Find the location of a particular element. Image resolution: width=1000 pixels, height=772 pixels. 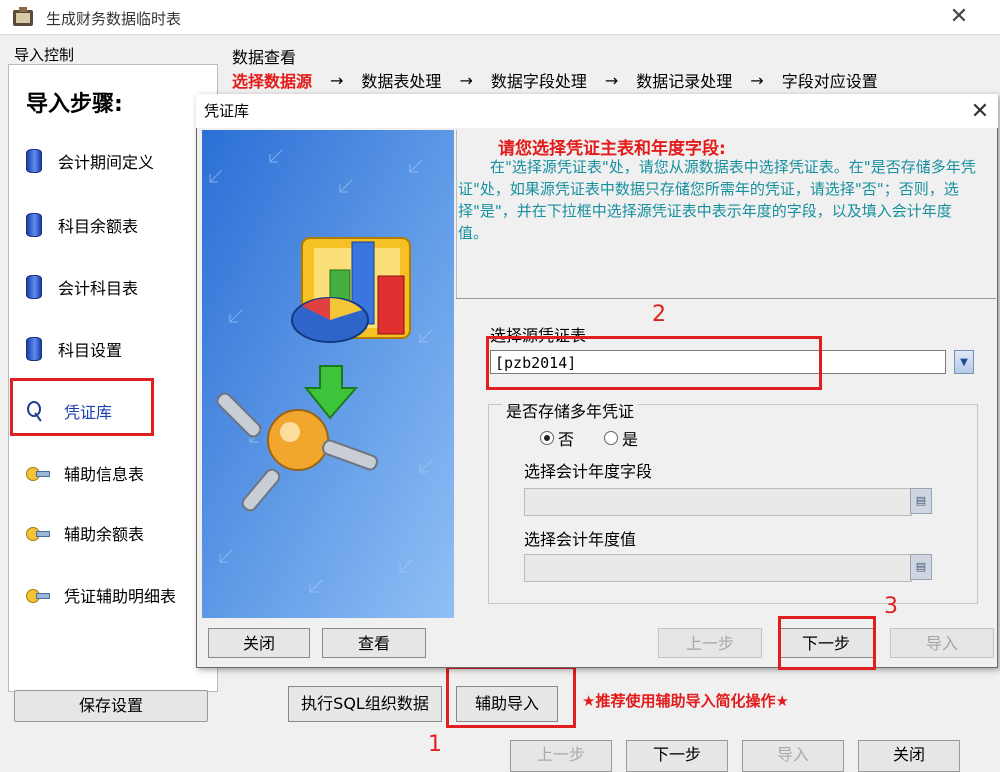

save-settings-button: 保存设置 is located at coordinates (111, 706).